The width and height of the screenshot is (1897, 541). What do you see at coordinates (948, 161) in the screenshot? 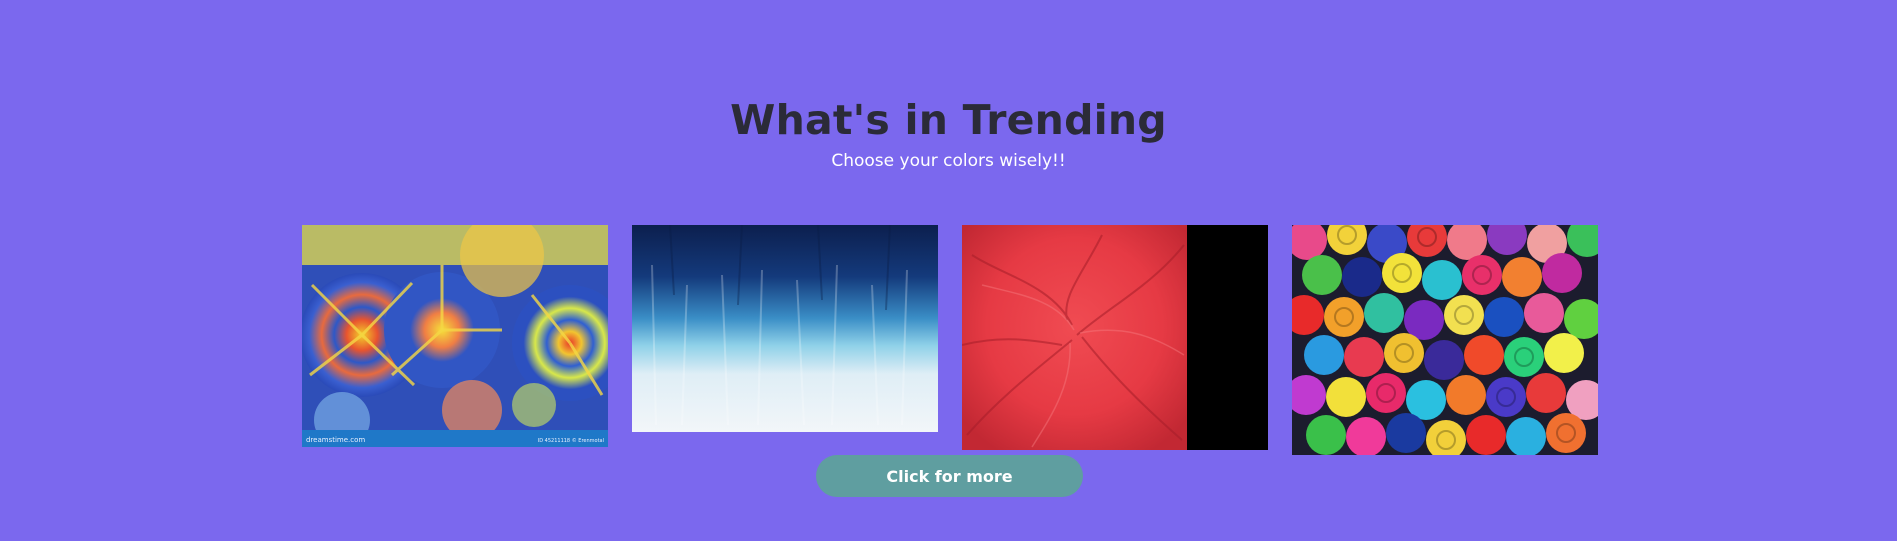
I see `section-subtitle: Choose your colors wisely!!` at bounding box center [948, 161].